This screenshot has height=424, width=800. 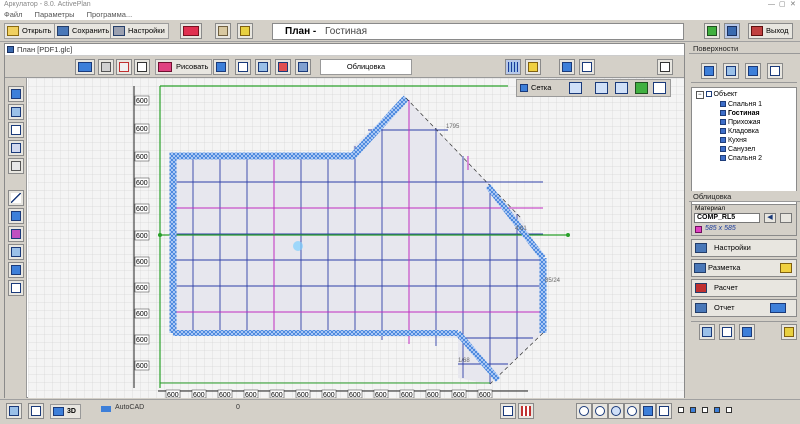 What do you see at coordinates (716, 95) in the screenshot?
I see `tree-root: − Объект` at bounding box center [716, 95].